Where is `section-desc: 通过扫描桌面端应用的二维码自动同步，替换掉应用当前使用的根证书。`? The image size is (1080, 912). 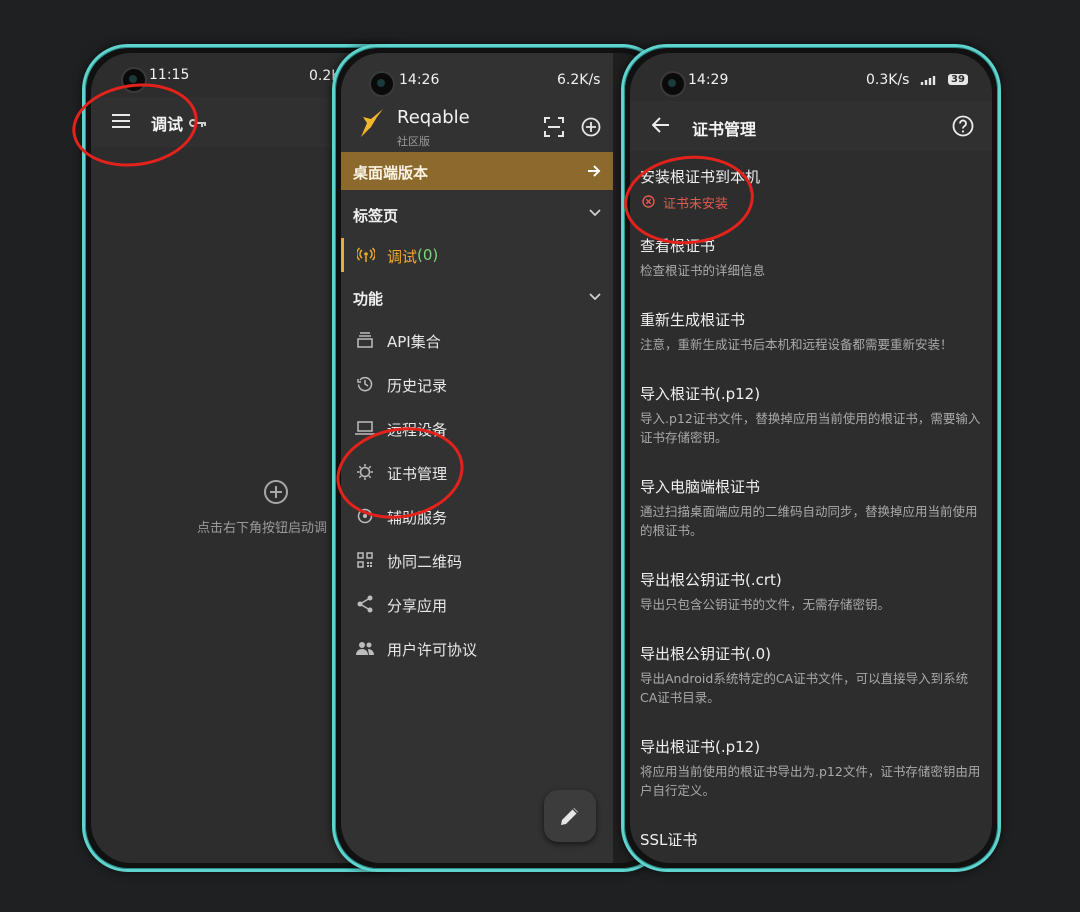
section-desc: 通过扫描桌面端应用的二维码自动同步，替换掉应用当前使用的根证书。 is located at coordinates (809, 521).